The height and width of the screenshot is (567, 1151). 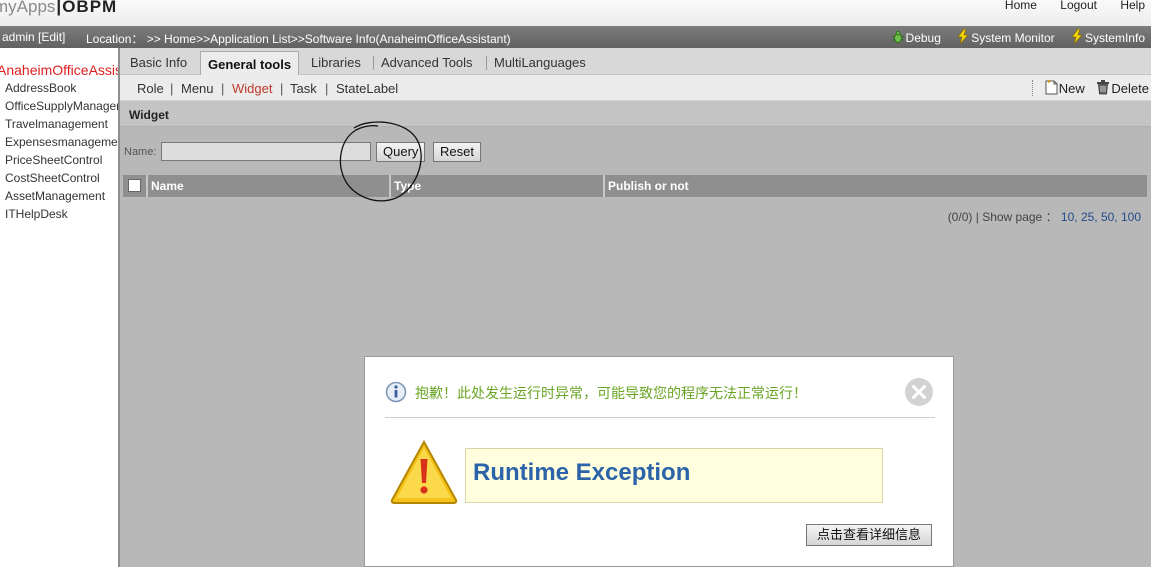 I want to click on exception-box: Runtime Exception, so click(x=674, y=475).